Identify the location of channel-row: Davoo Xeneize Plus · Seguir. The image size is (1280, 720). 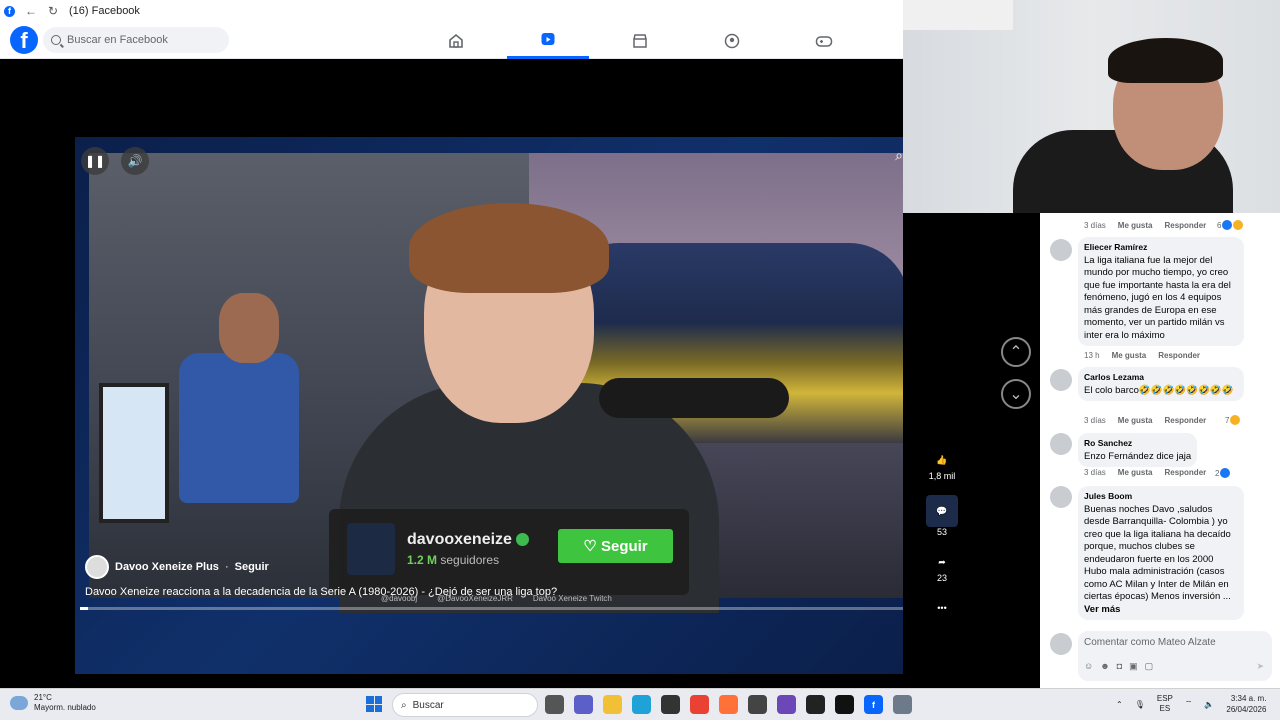
(177, 567).